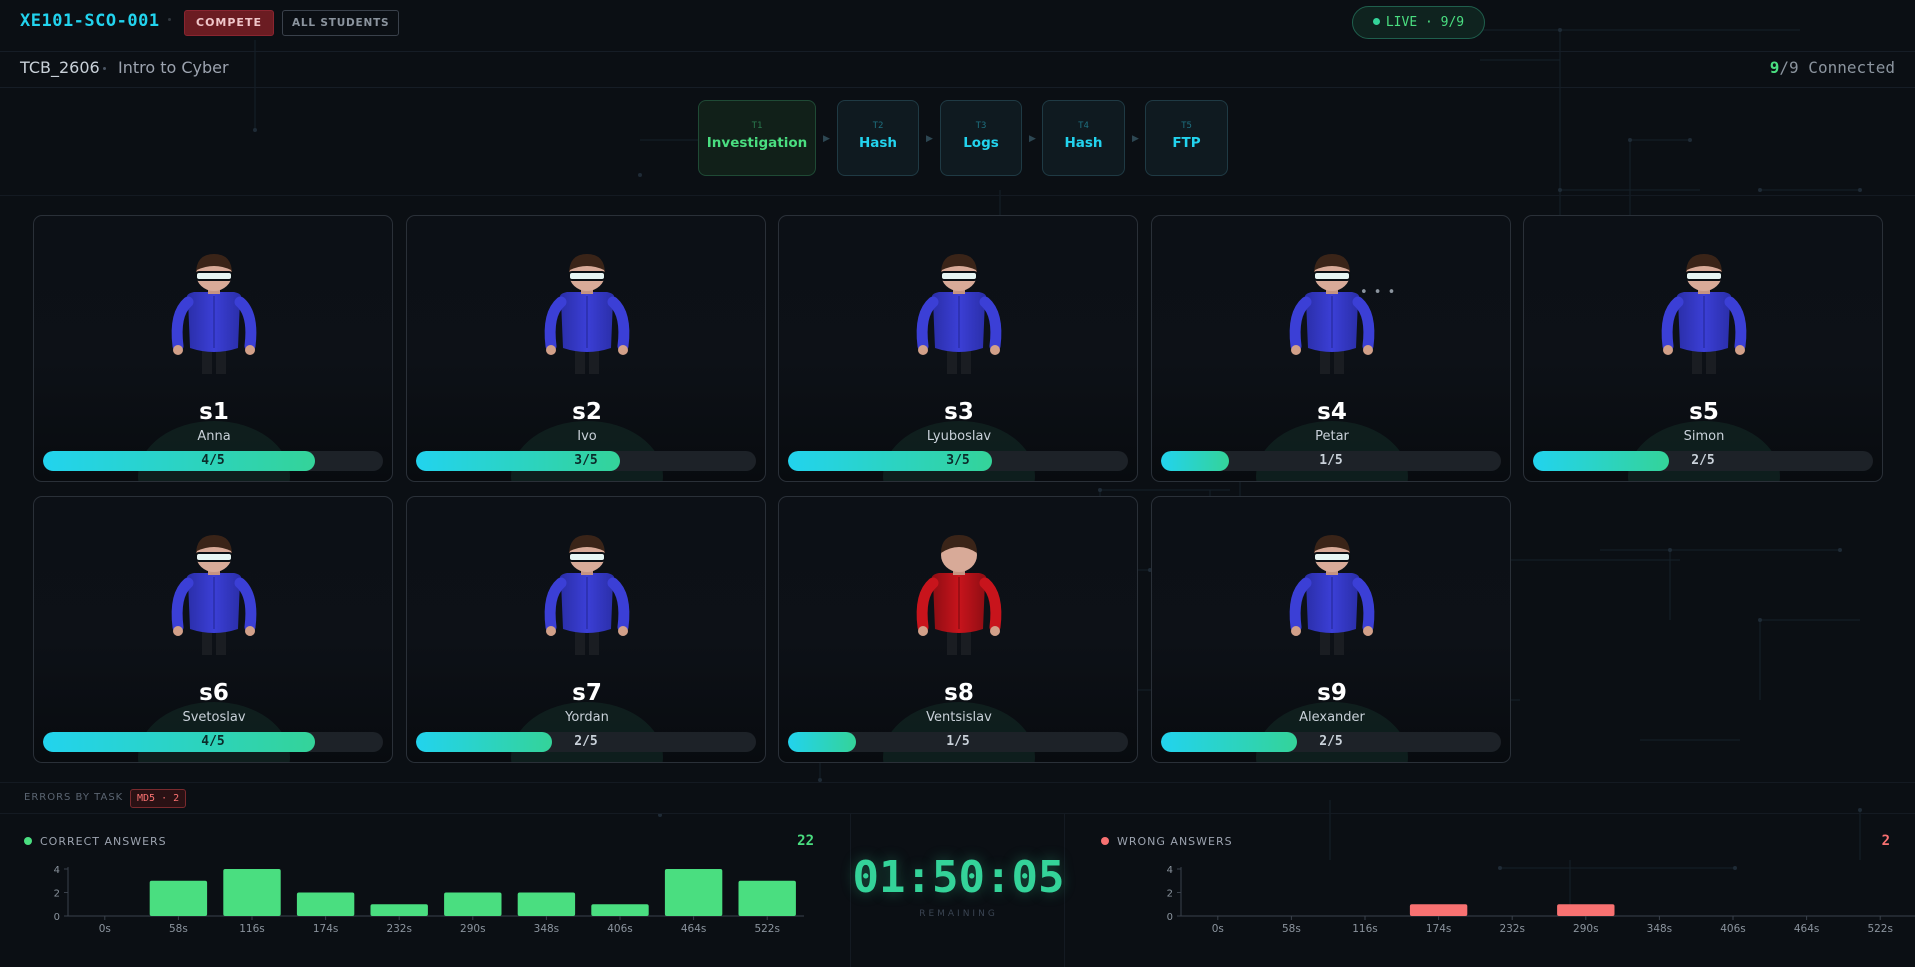 This screenshot has height=967, width=1915. Describe the element at coordinates (1703, 348) in the screenshot. I see `student-card-s5: s5 Simon 2/5` at that location.